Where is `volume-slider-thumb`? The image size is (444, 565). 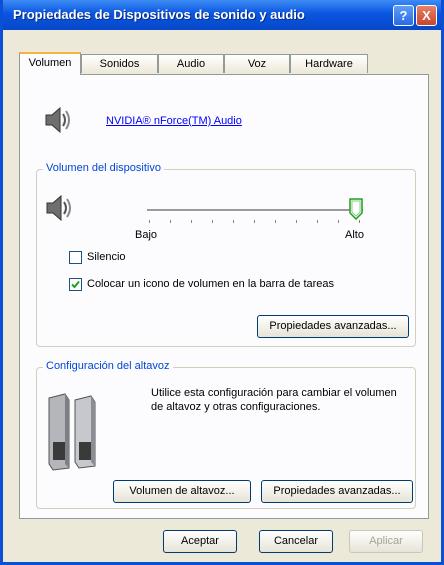
volume-slider-thumb is located at coordinates (356, 209).